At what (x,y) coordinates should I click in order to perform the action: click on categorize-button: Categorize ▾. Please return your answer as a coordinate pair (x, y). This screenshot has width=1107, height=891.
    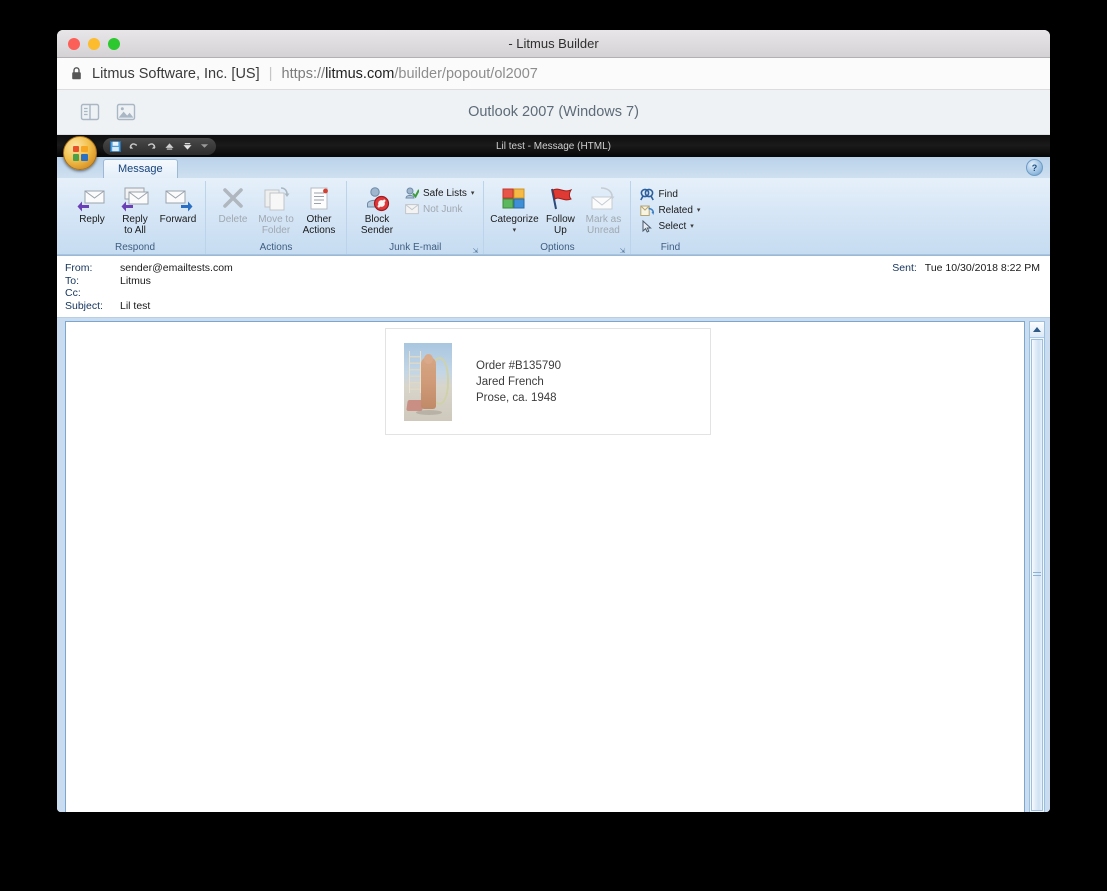
    Looking at the image, I should click on (514, 209).